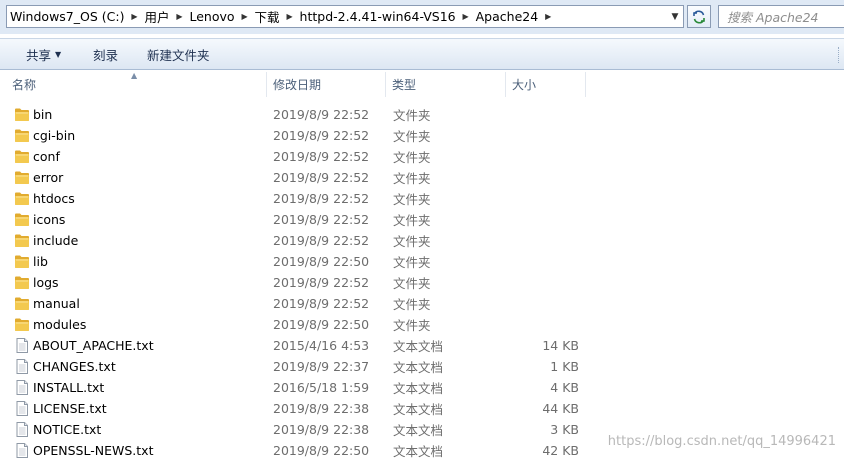 The width and height of the screenshot is (844, 462). I want to click on column-header-name-label: 名称, so click(24, 85).